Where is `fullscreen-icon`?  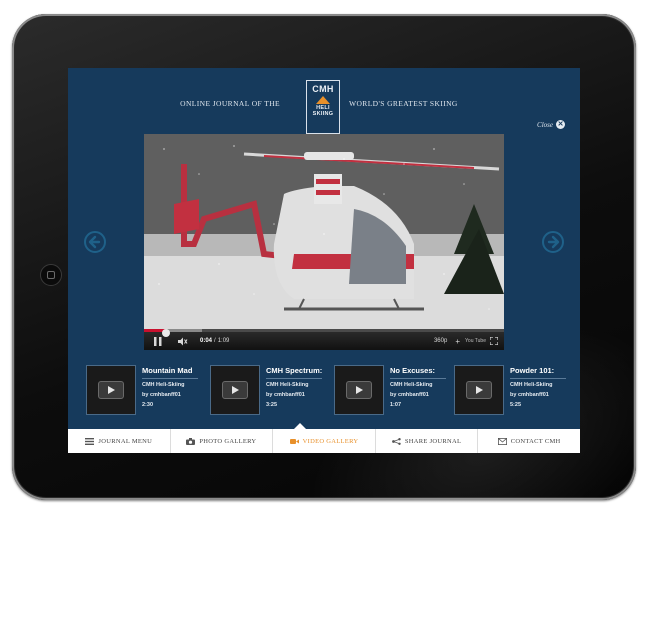
fullscreen-icon is located at coordinates (494, 341).